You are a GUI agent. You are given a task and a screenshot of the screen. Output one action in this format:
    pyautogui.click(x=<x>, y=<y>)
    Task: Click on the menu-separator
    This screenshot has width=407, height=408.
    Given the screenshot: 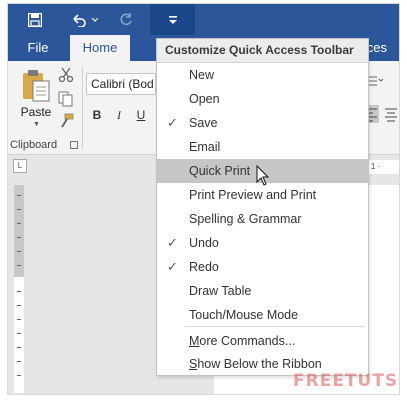 What is the action you would take?
    pyautogui.click(x=275, y=326)
    